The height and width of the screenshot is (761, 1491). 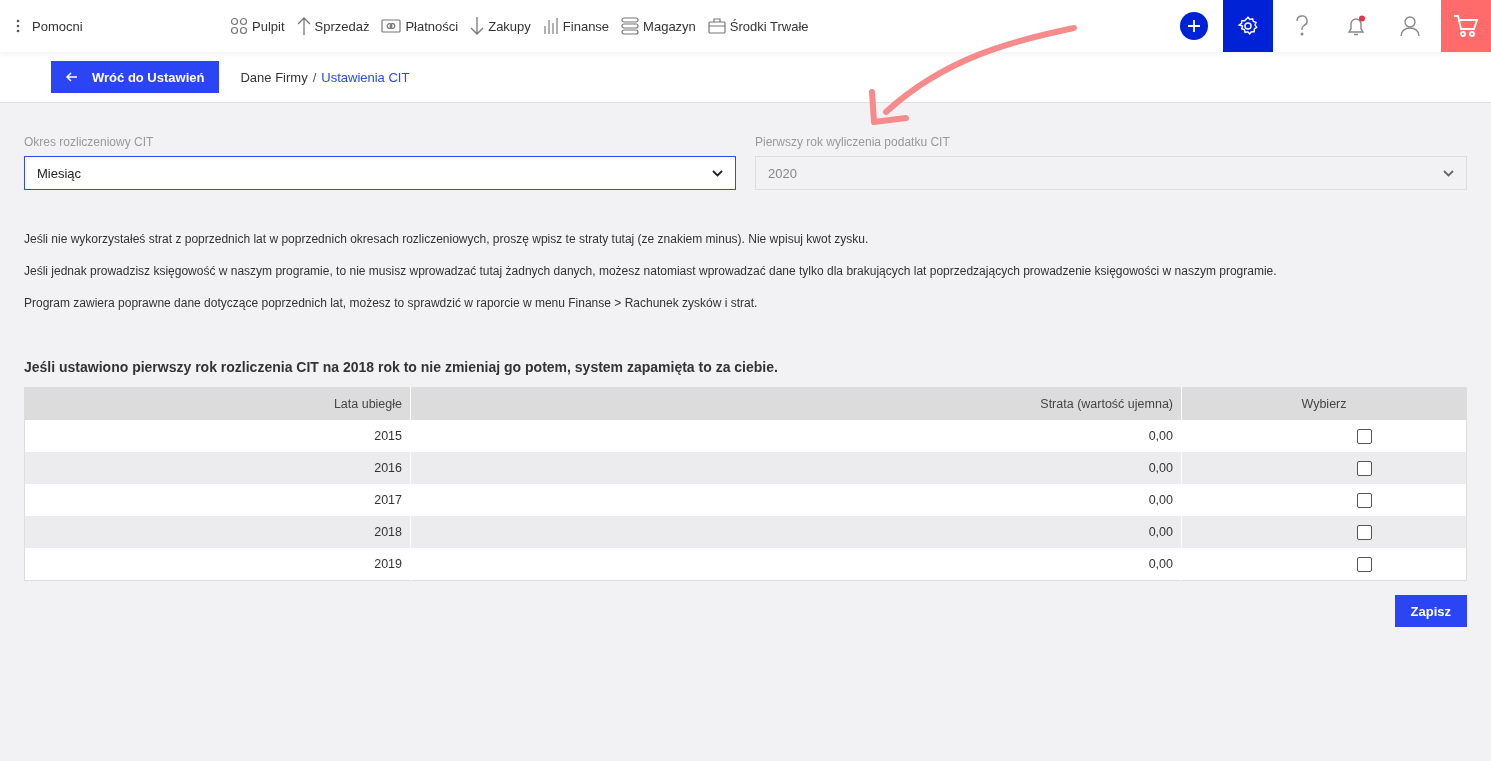 What do you see at coordinates (303, 26) in the screenshot?
I see `arrow-up-icon` at bounding box center [303, 26].